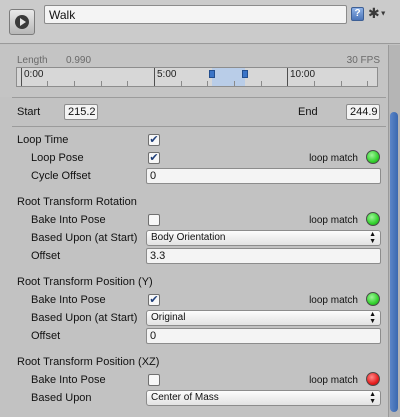 This screenshot has height=417, width=400. I want to click on help-icon: ?, so click(357, 14).